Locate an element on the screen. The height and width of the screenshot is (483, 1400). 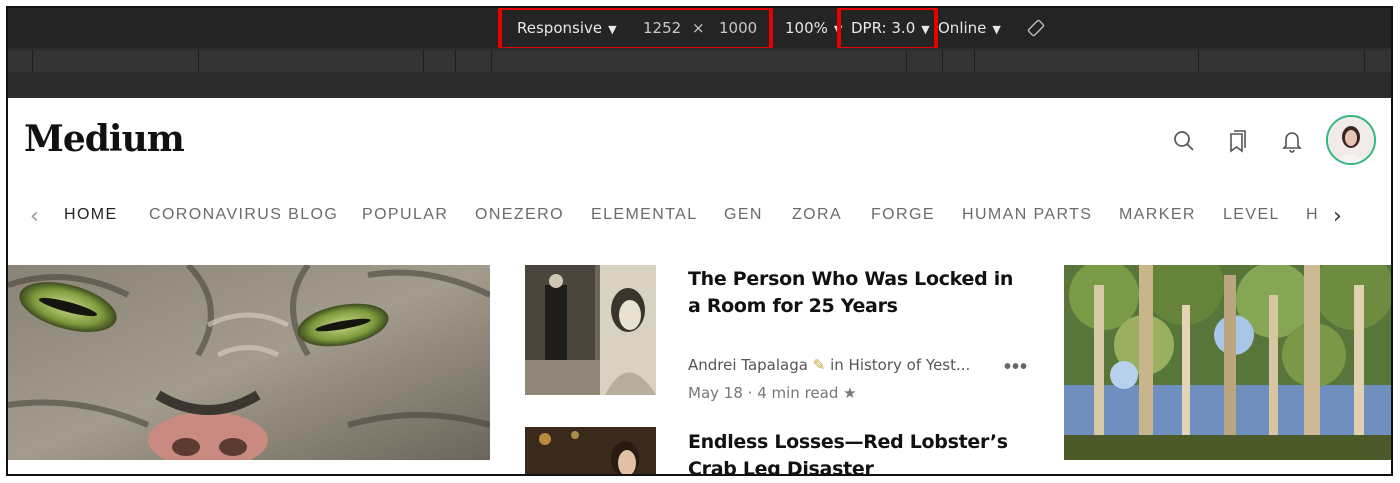
nav-marker: MARKER is located at coordinates (1157, 215).